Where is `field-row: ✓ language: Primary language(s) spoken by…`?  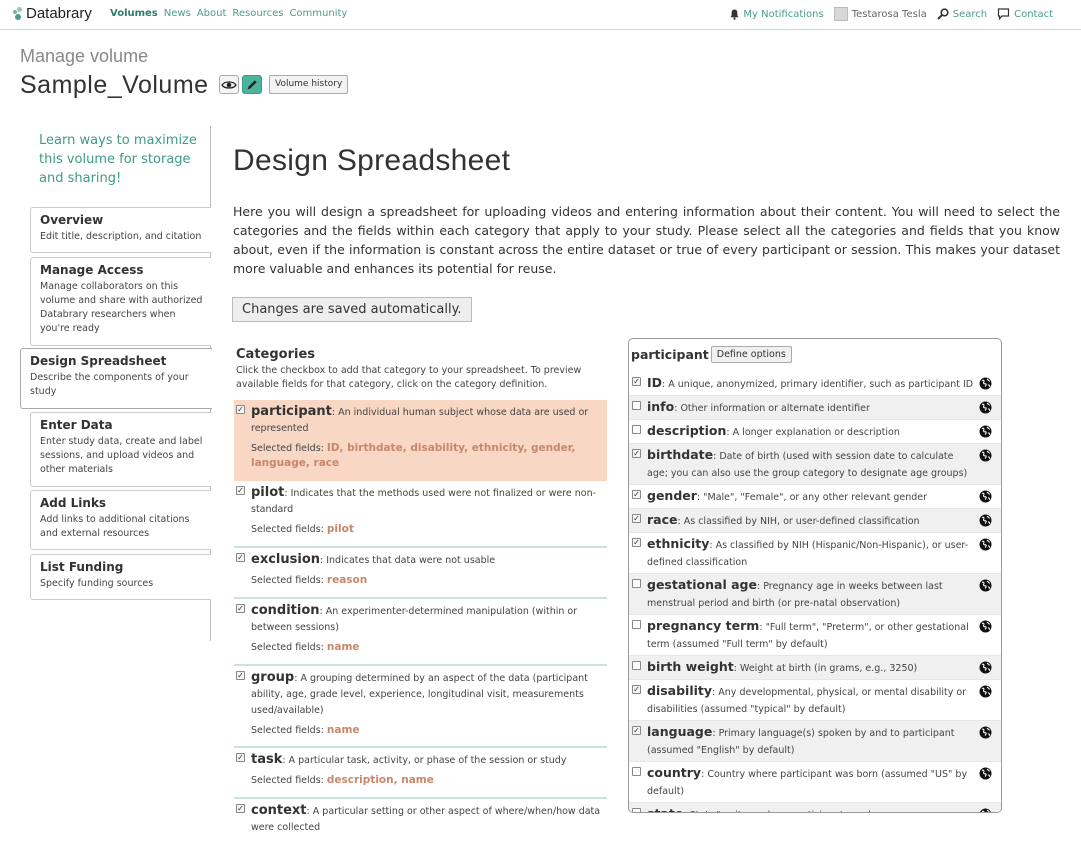 field-row: ✓ language: Primary language(s) spoken by… is located at coordinates (815, 741).